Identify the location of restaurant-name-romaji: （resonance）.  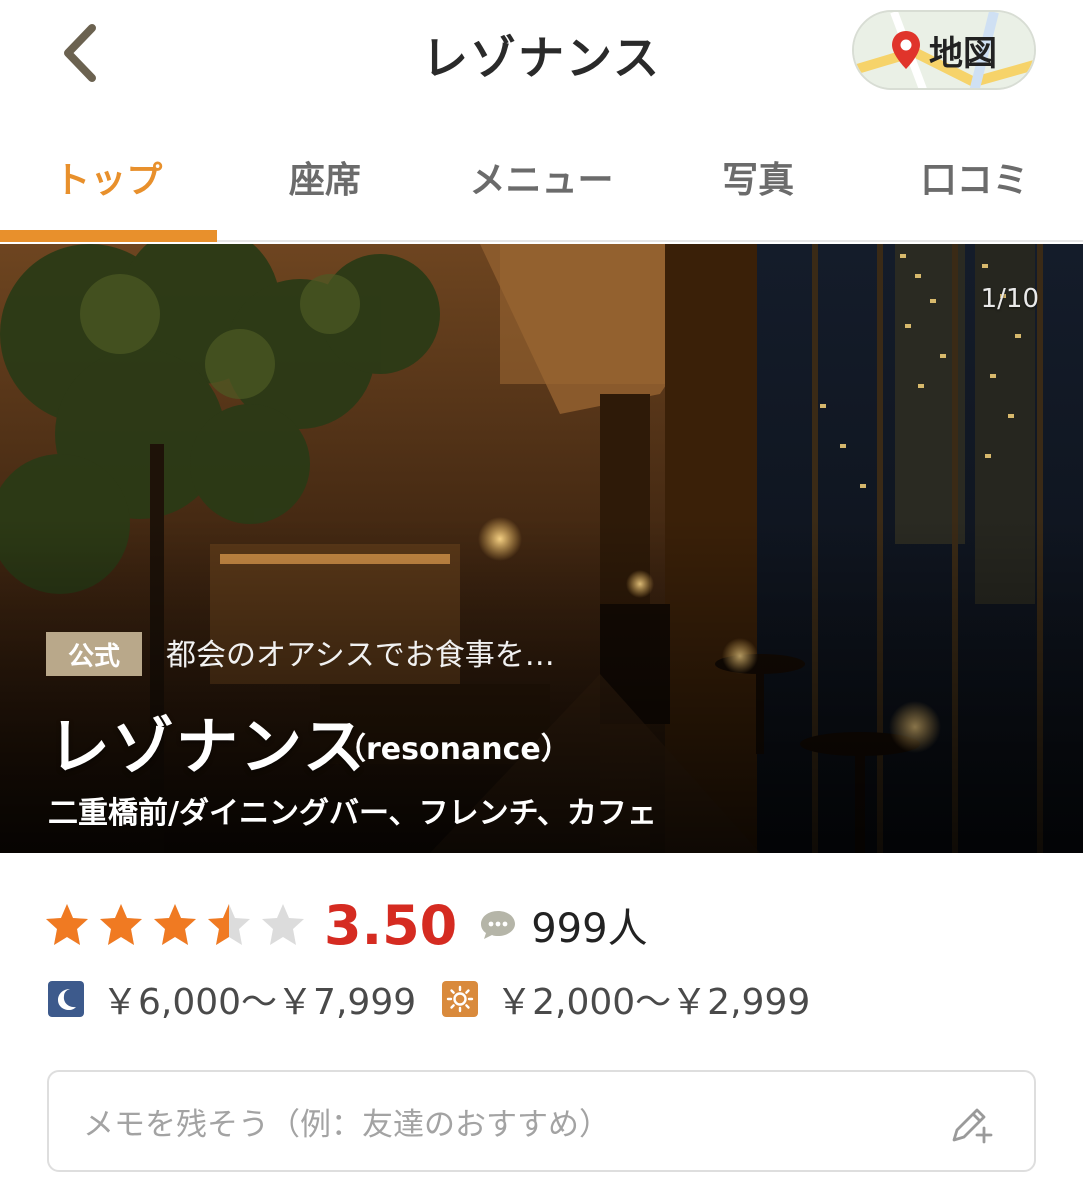
(453, 749).